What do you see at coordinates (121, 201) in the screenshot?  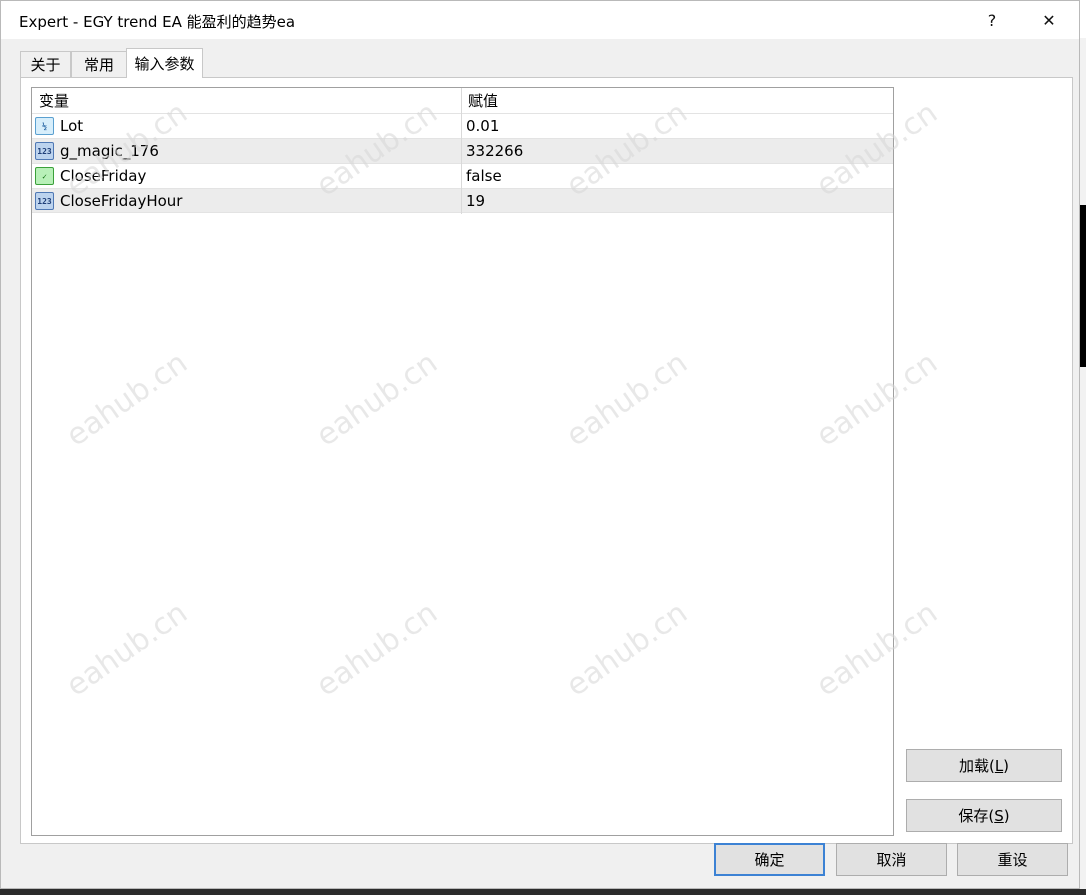 I see `variable-name: CloseFridayHour` at bounding box center [121, 201].